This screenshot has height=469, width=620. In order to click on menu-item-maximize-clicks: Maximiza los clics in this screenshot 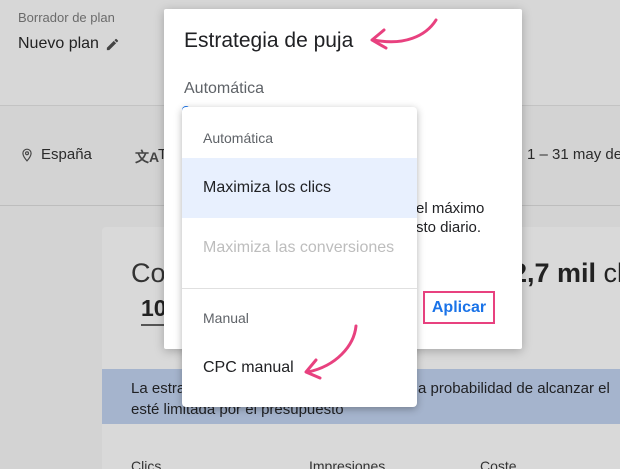, I will do `click(299, 188)`.